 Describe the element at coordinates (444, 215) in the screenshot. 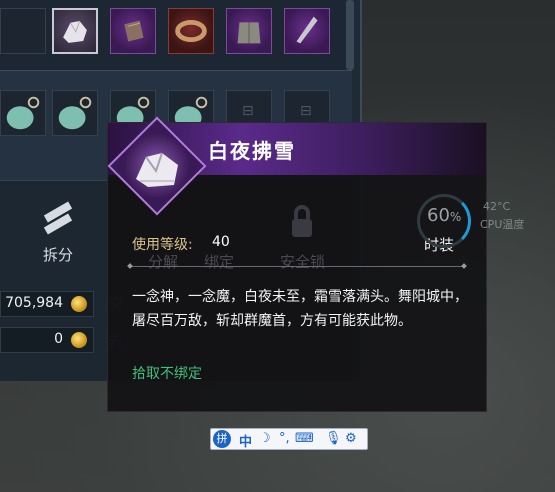

I see `cpu-usage-value: 60%` at that location.